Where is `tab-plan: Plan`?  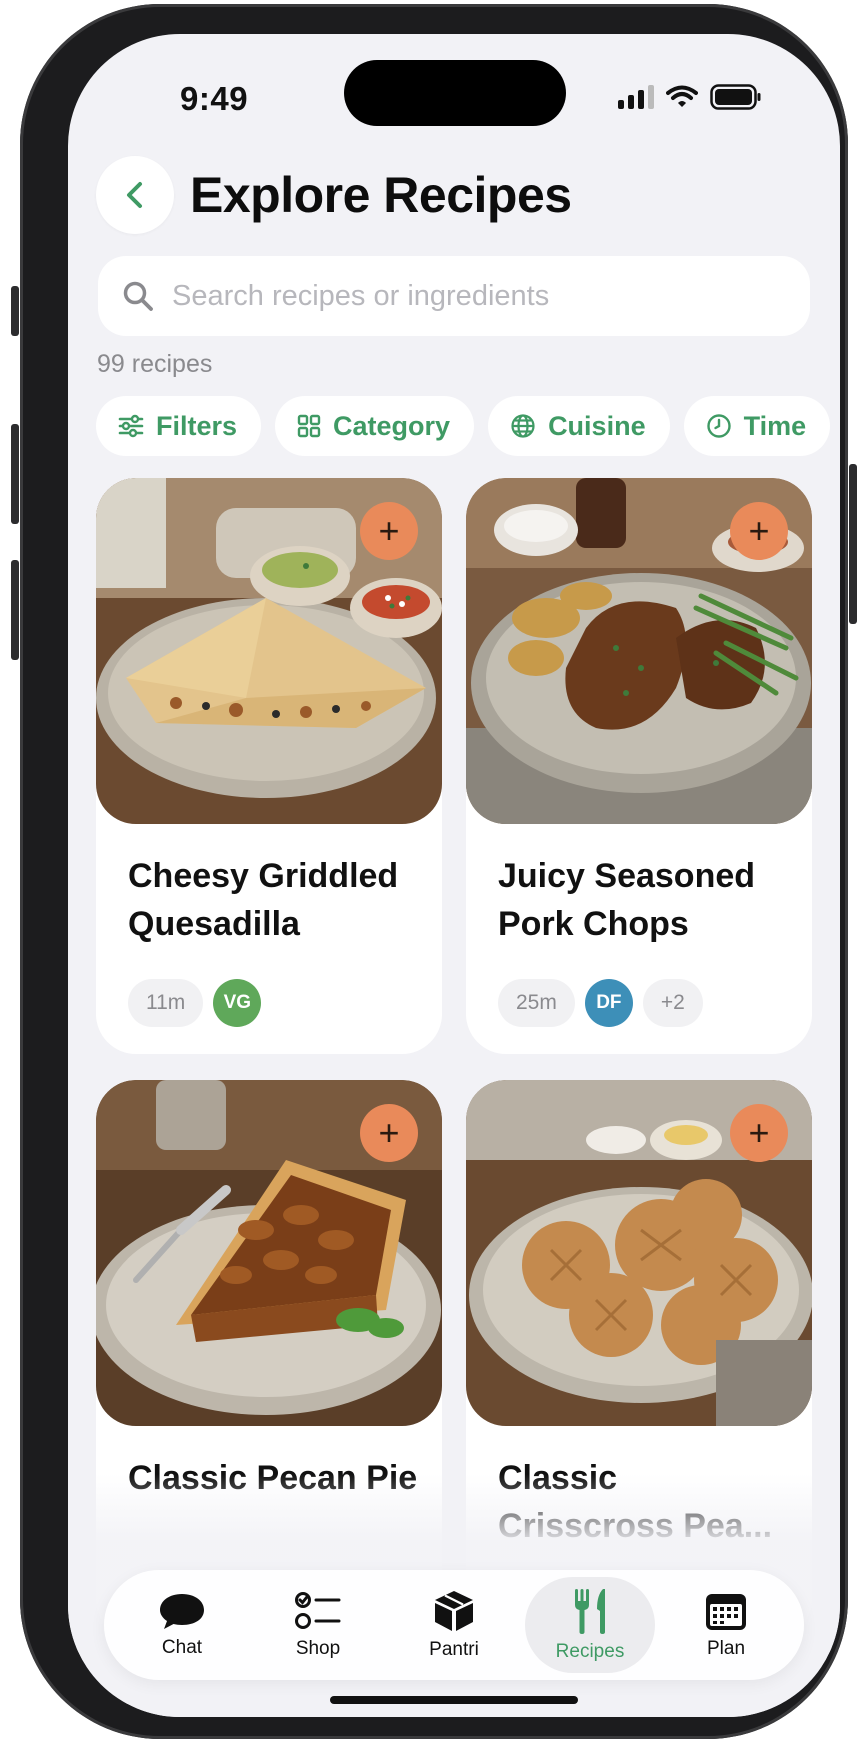 tab-plan: Plan is located at coordinates (726, 1625).